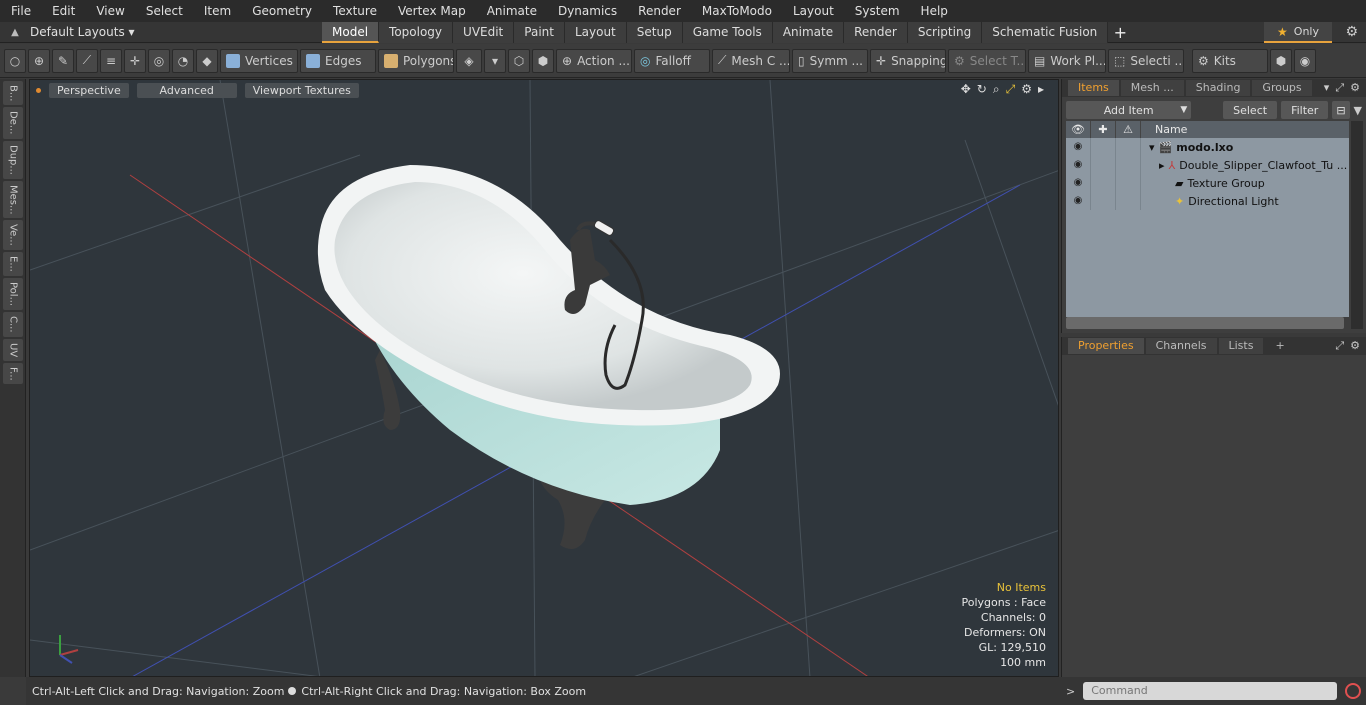 The image size is (1366, 705). I want to click on collapse-icon: ⊟, so click(1341, 110).